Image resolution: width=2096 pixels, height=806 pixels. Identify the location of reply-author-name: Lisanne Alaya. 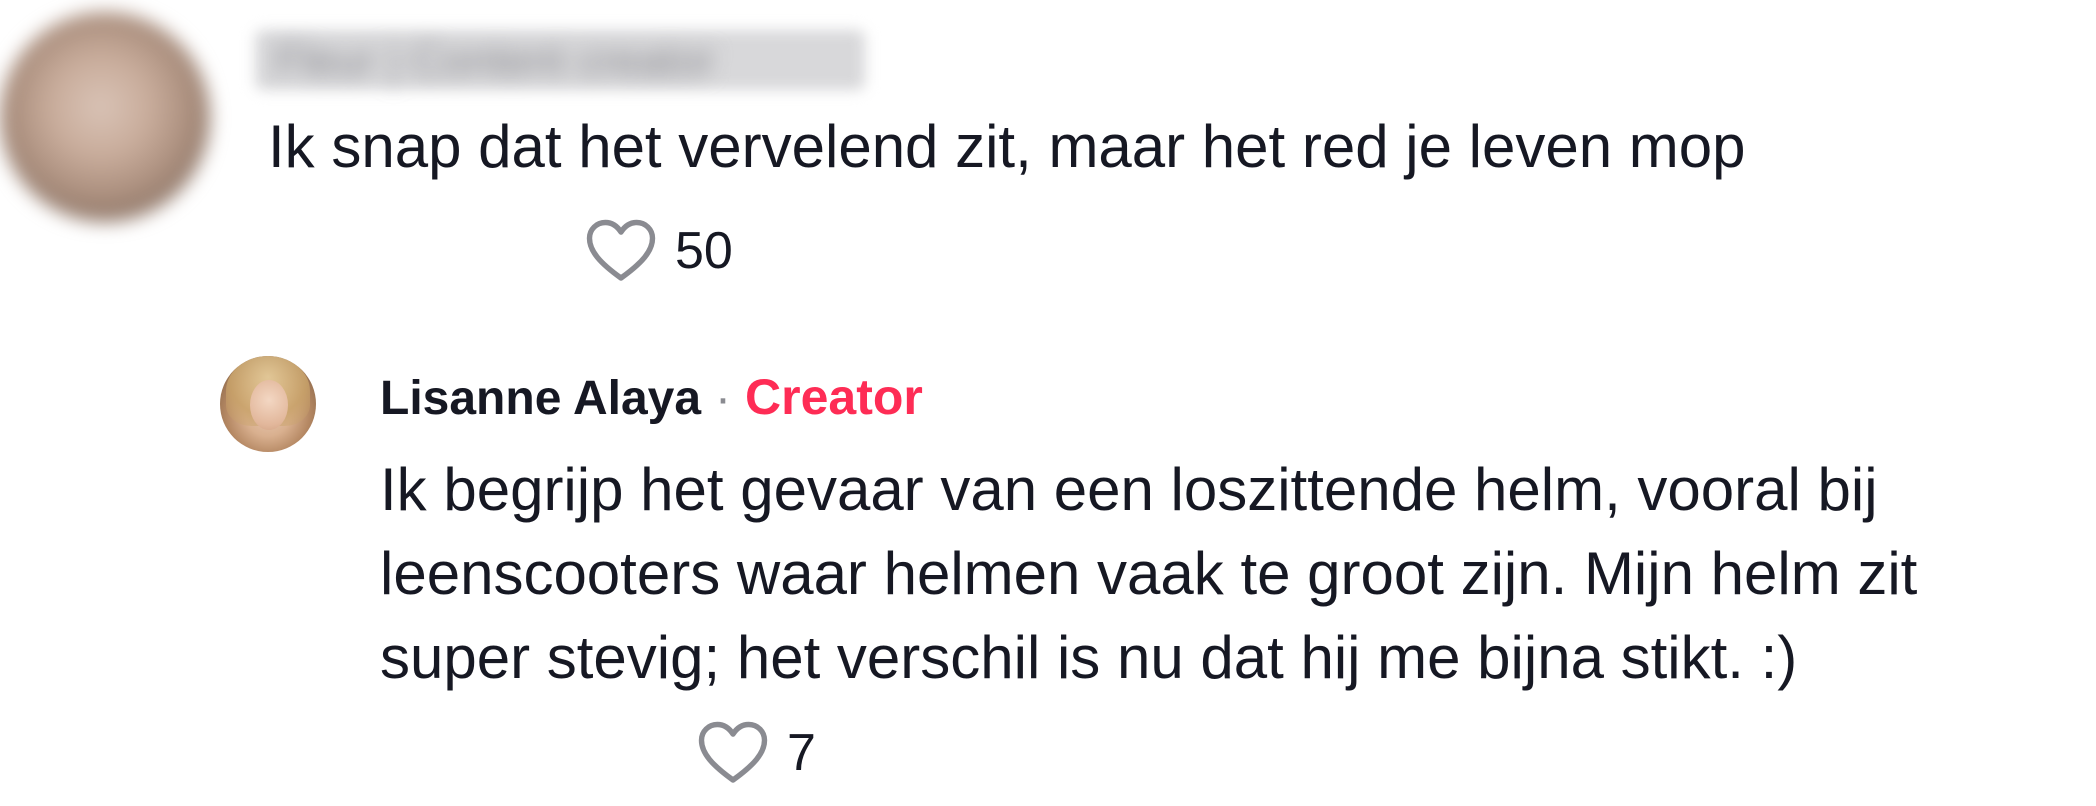
(540, 398).